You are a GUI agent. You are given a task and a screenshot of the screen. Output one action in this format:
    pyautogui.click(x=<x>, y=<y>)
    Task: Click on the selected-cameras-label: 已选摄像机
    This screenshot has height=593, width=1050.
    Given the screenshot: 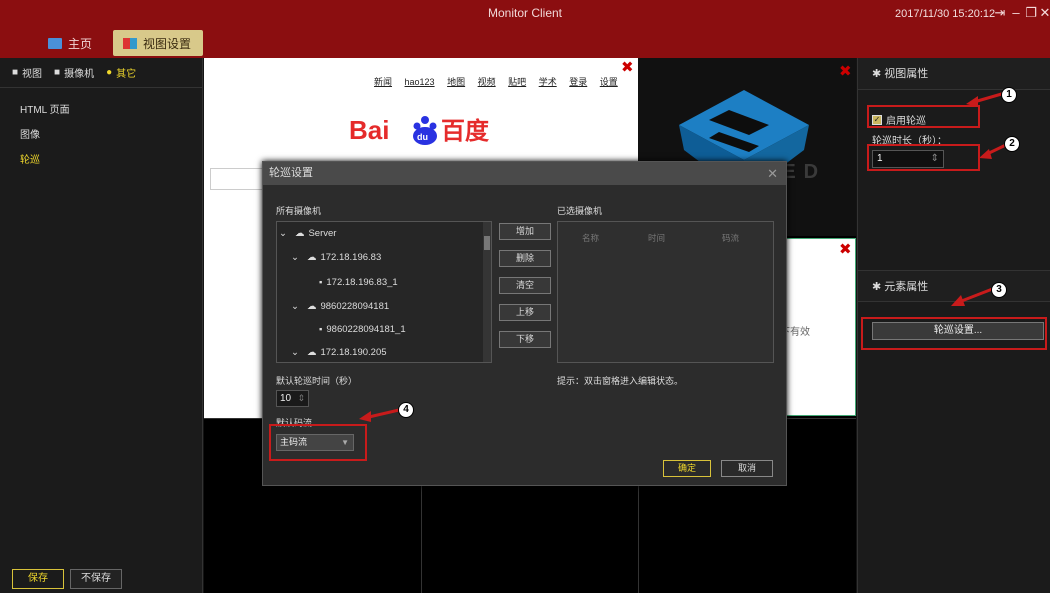 What is the action you would take?
    pyautogui.click(x=580, y=211)
    